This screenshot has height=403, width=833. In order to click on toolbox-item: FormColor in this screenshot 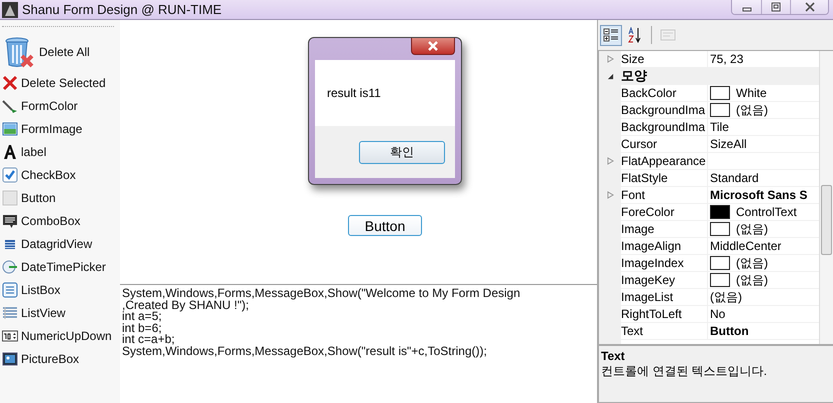, I will do `click(60, 105)`.